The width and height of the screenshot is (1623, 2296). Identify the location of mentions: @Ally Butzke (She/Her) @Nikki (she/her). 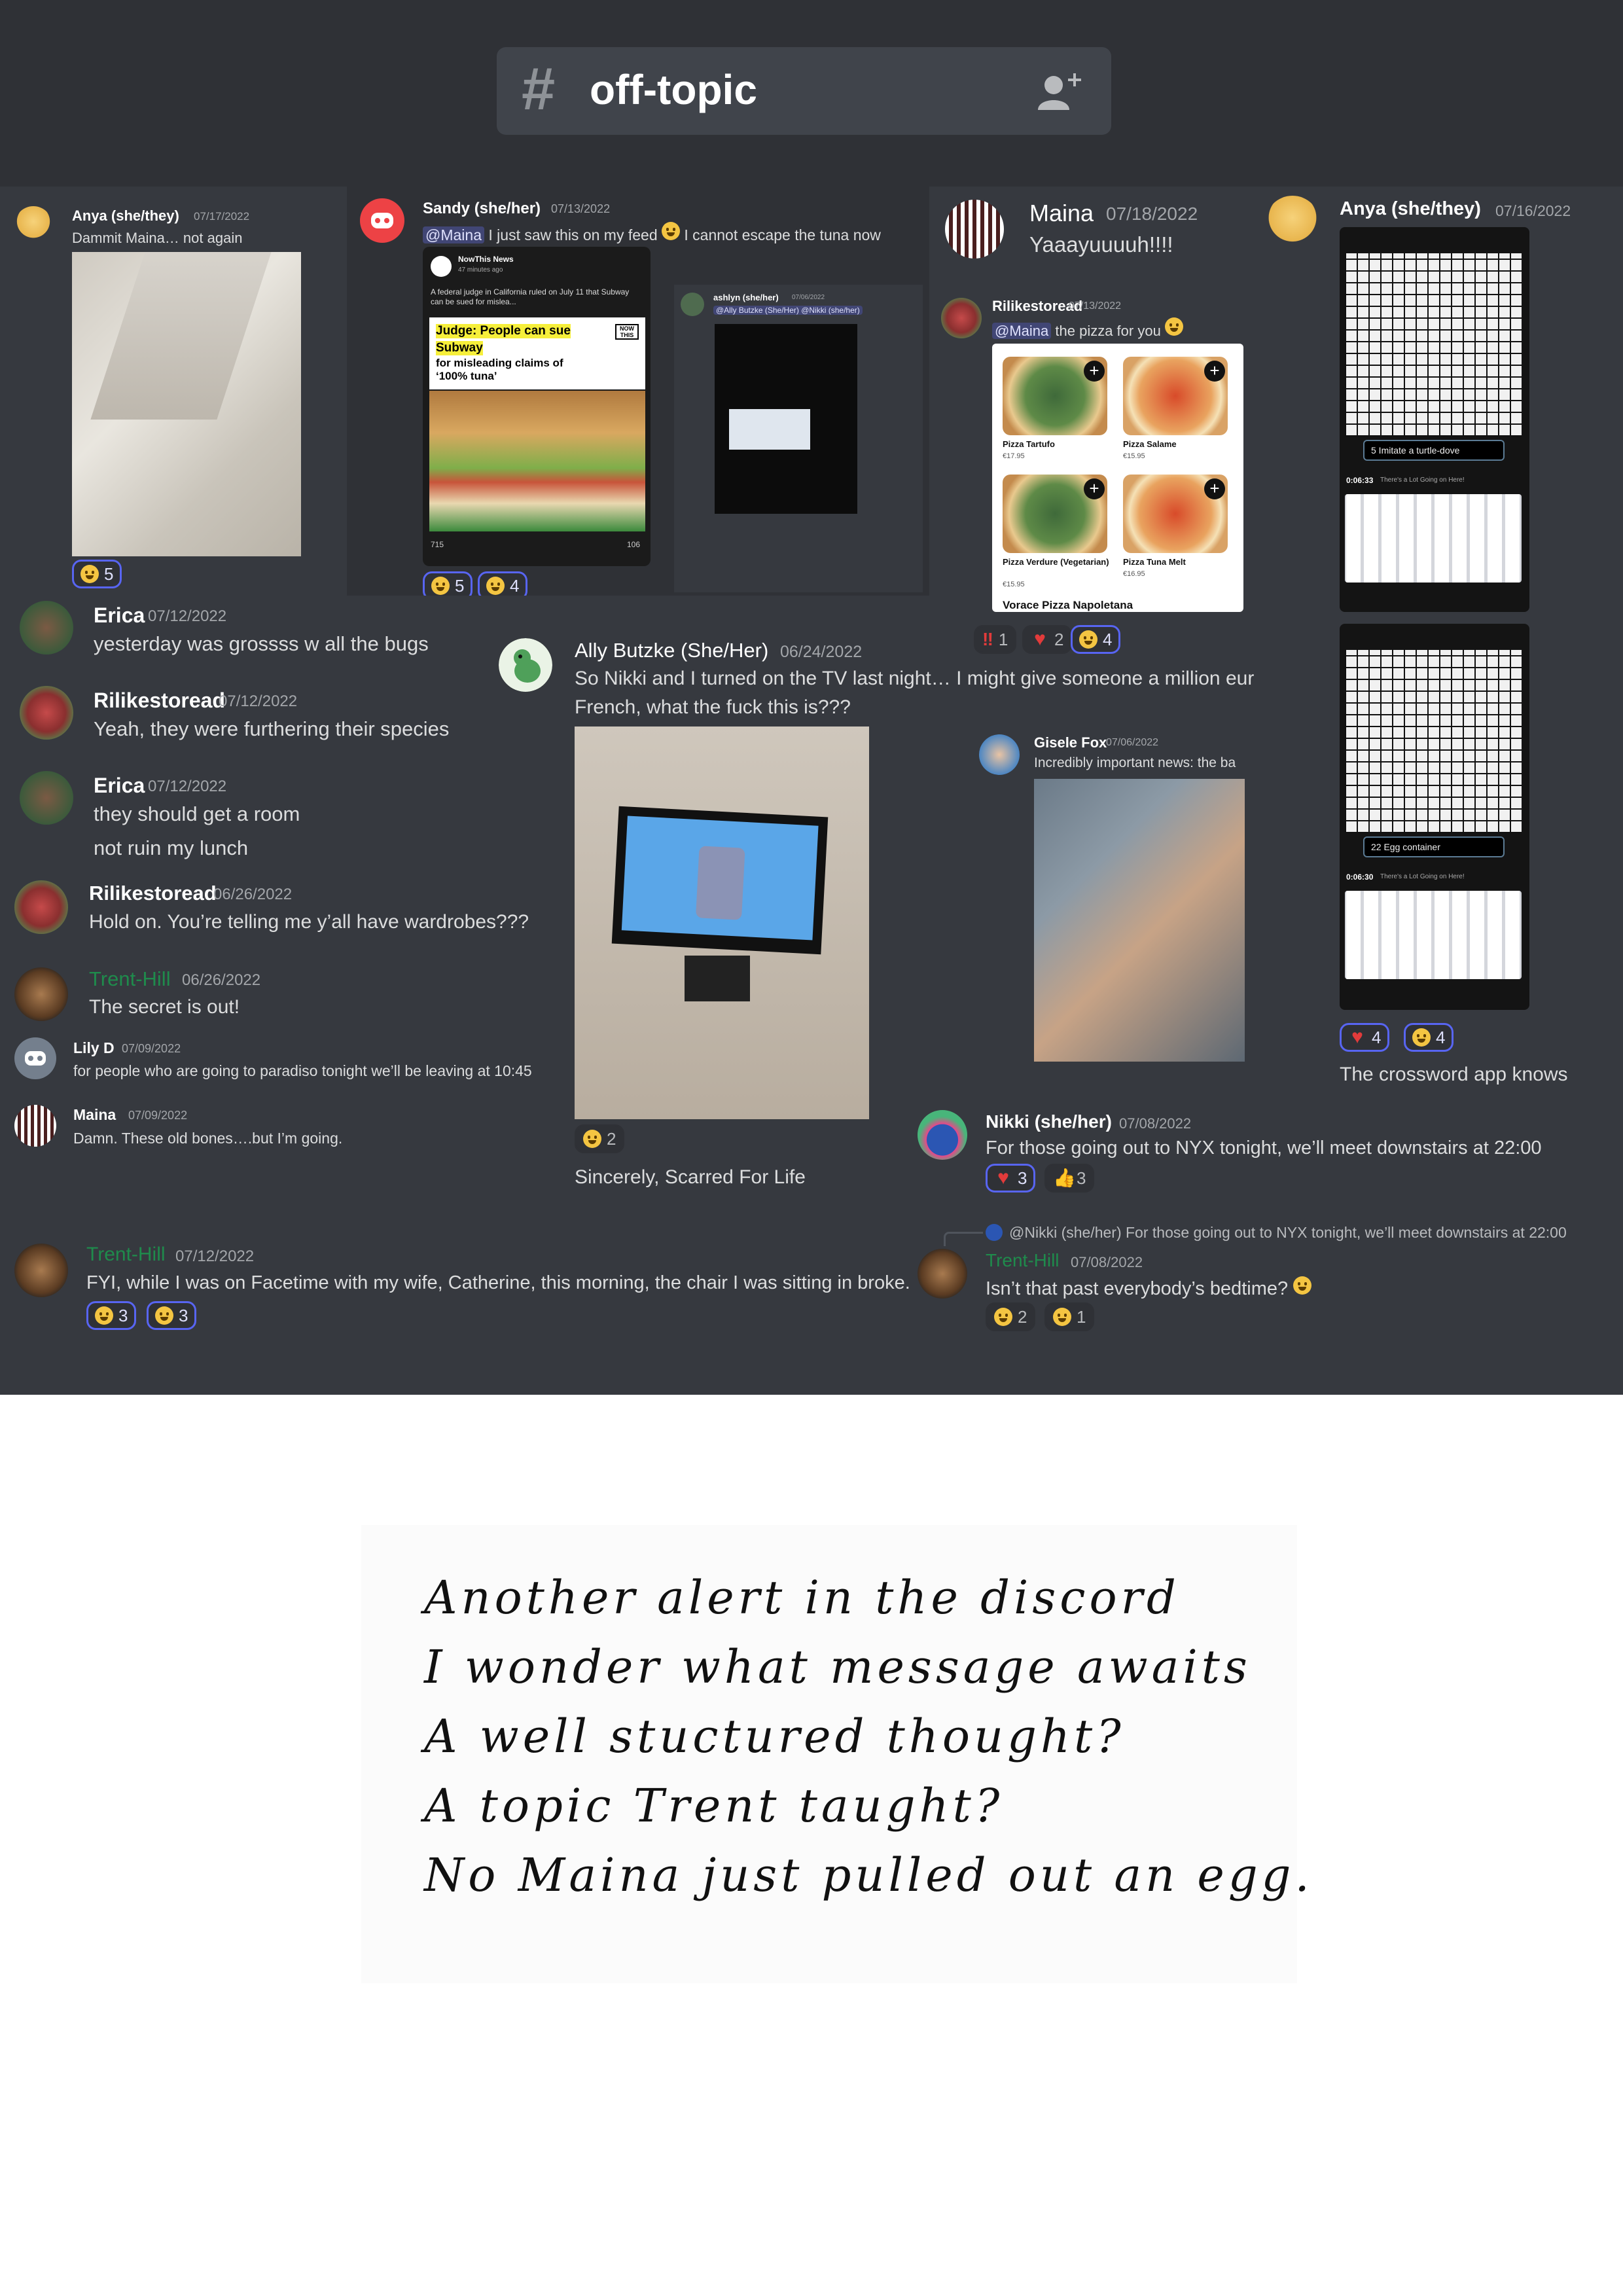
(788, 310).